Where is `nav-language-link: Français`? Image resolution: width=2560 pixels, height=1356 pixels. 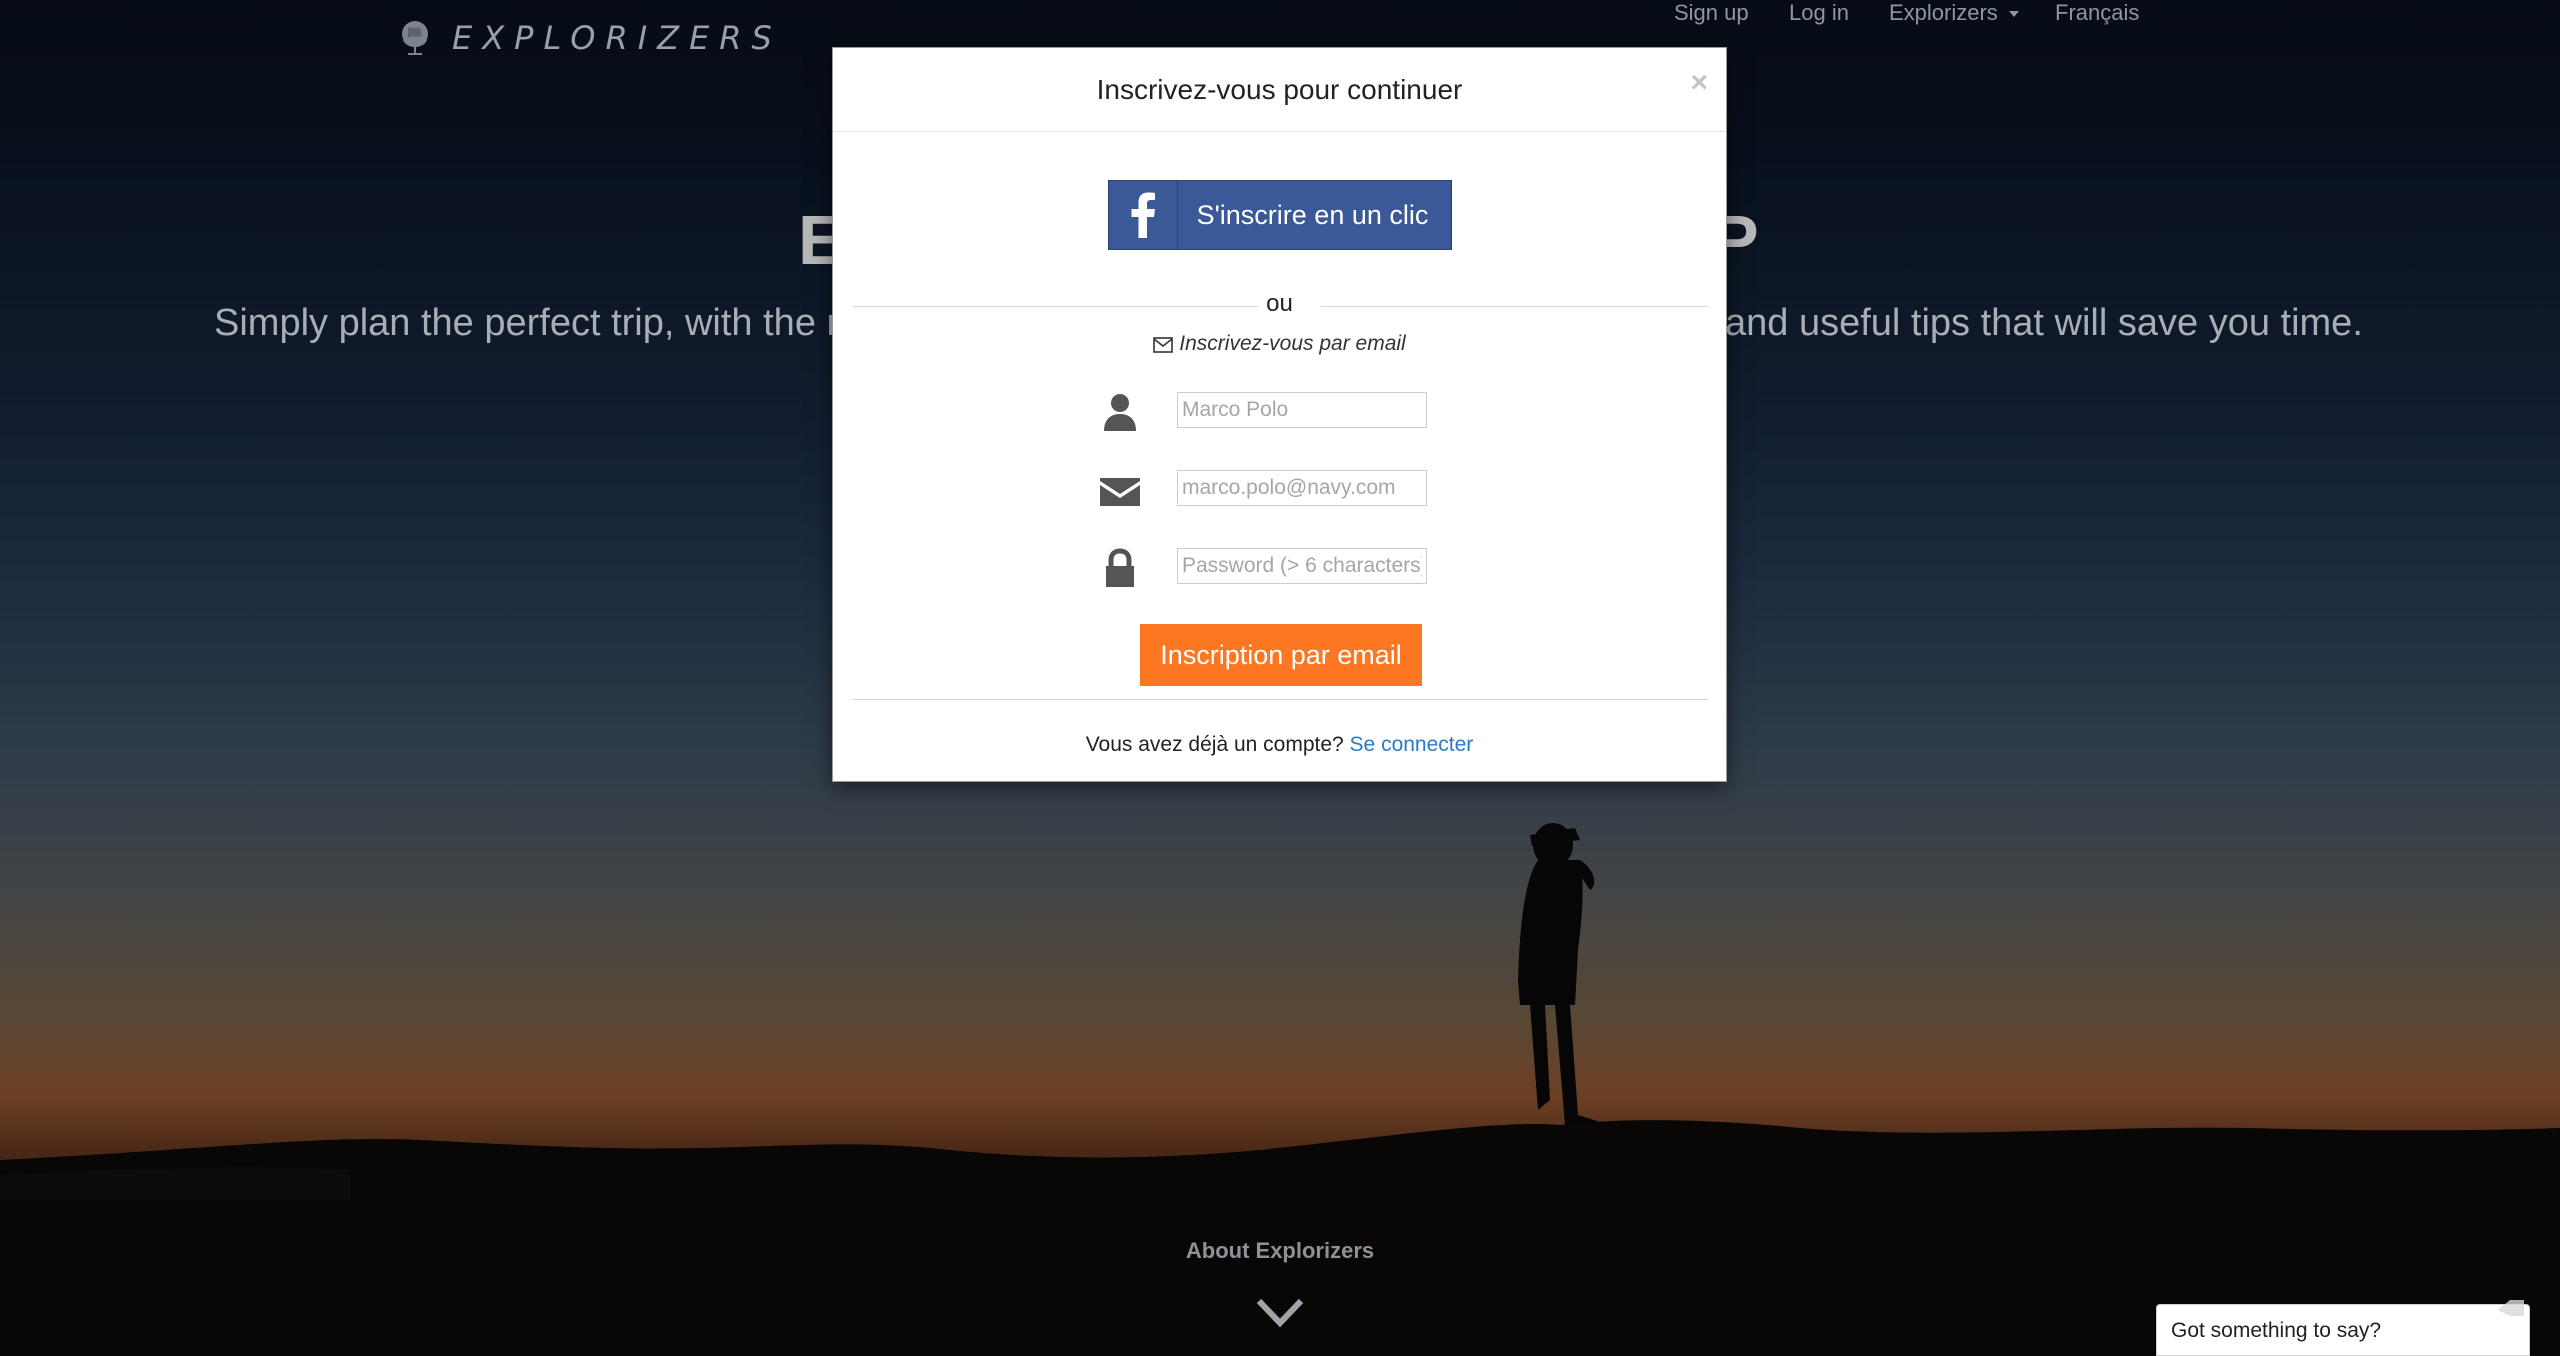
nav-language-link: Français is located at coordinates (2097, 13).